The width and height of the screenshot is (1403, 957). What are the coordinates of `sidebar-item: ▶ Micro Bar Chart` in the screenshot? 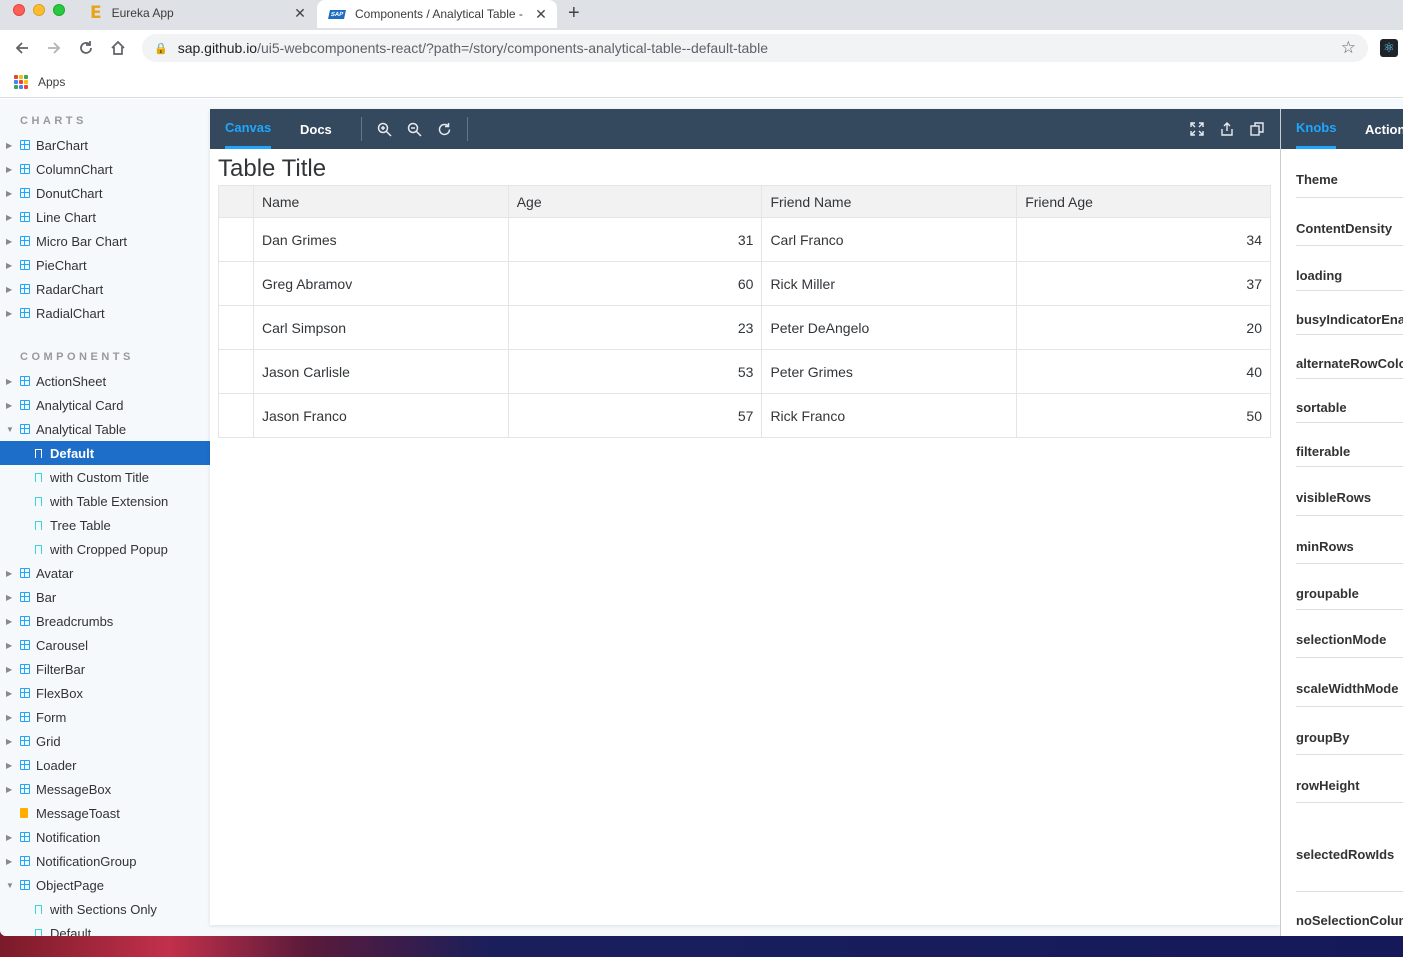 It's located at (105, 241).